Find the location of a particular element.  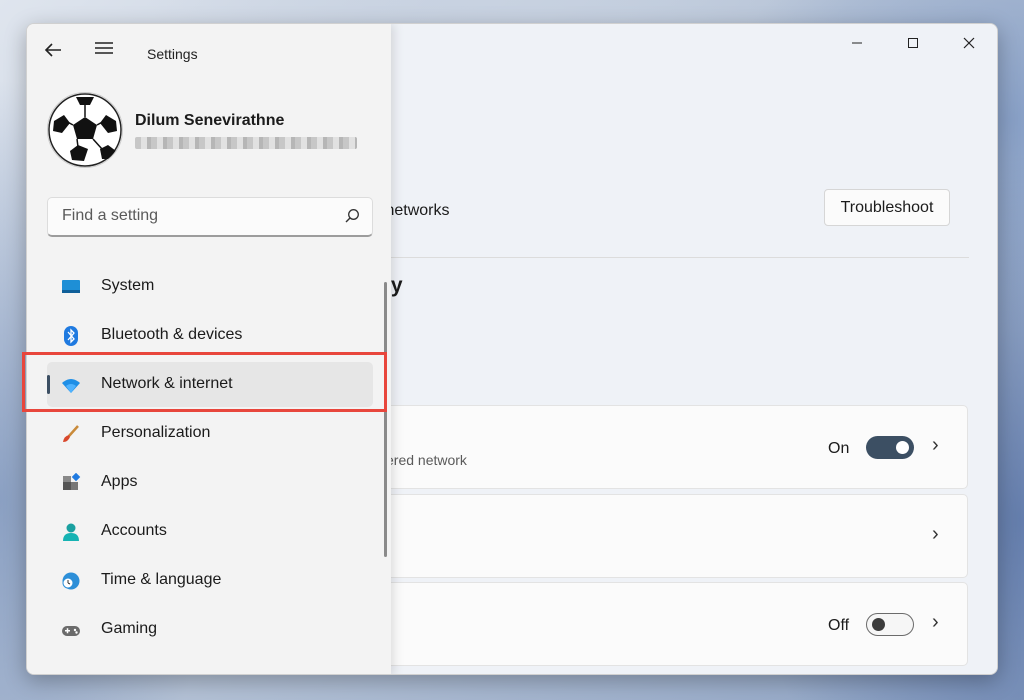

close-icon is located at coordinates (969, 43).